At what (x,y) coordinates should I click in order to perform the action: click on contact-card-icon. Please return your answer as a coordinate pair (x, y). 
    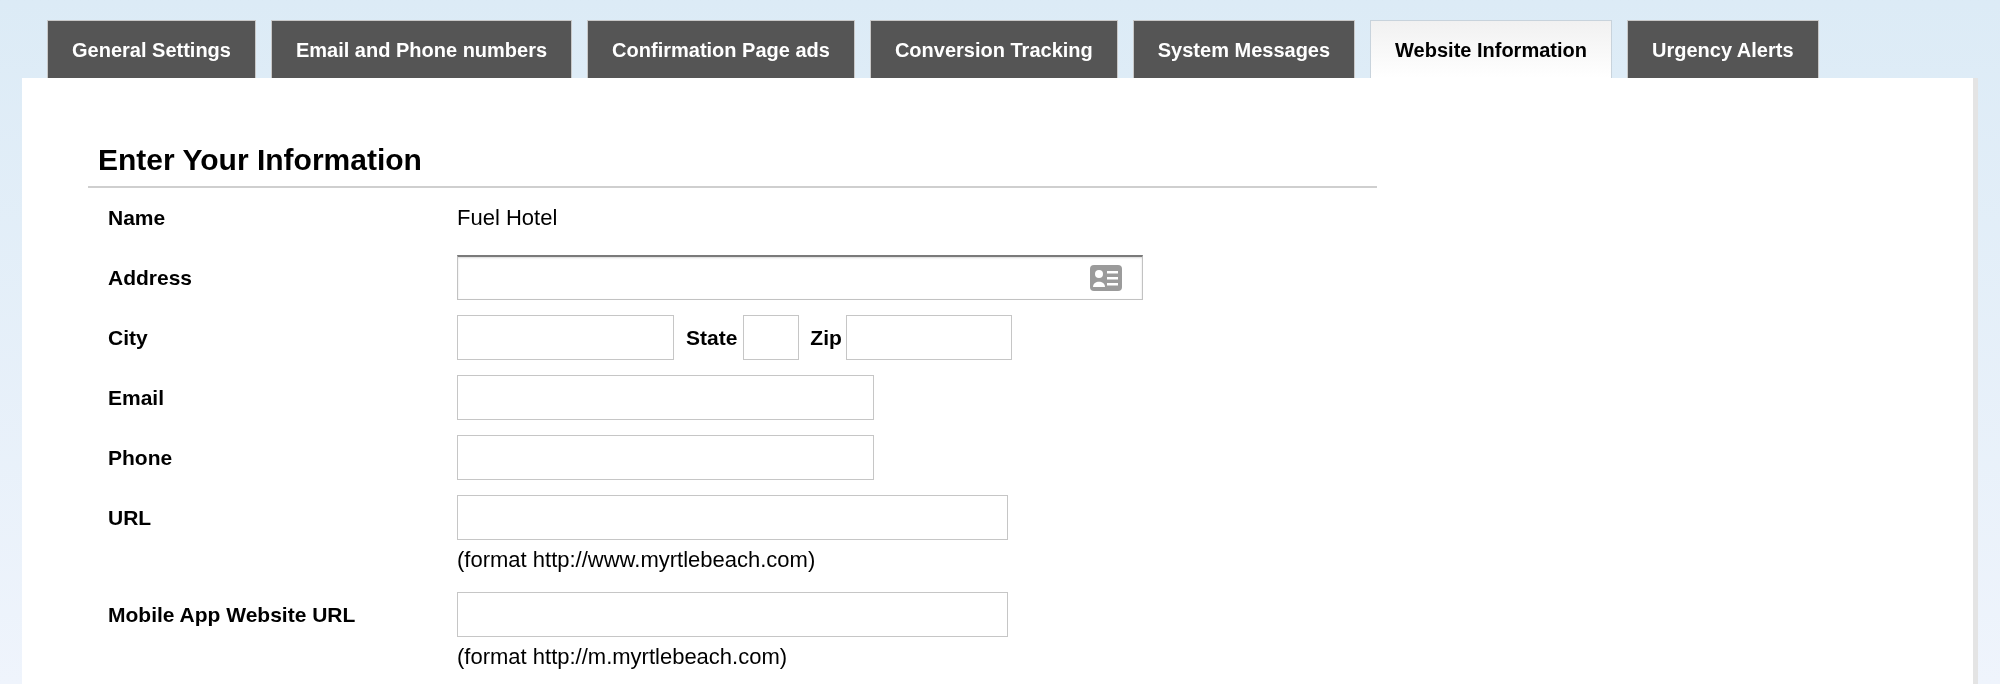
    Looking at the image, I should click on (1106, 278).